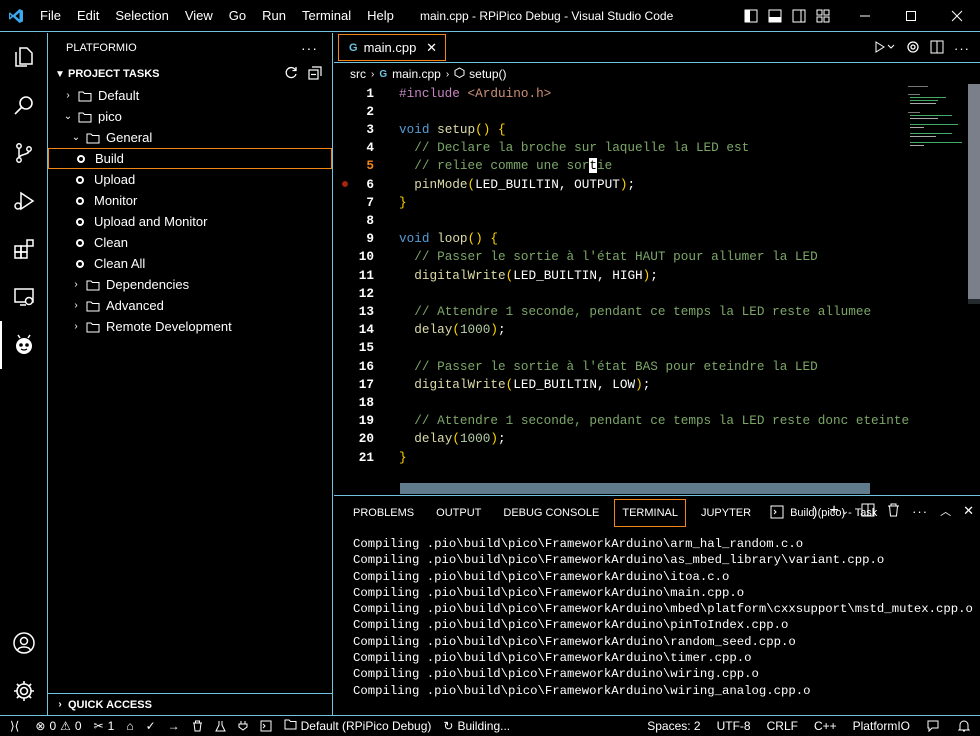 This screenshot has height=736, width=980. I want to click on menu-edit: Edit, so click(88, 16).